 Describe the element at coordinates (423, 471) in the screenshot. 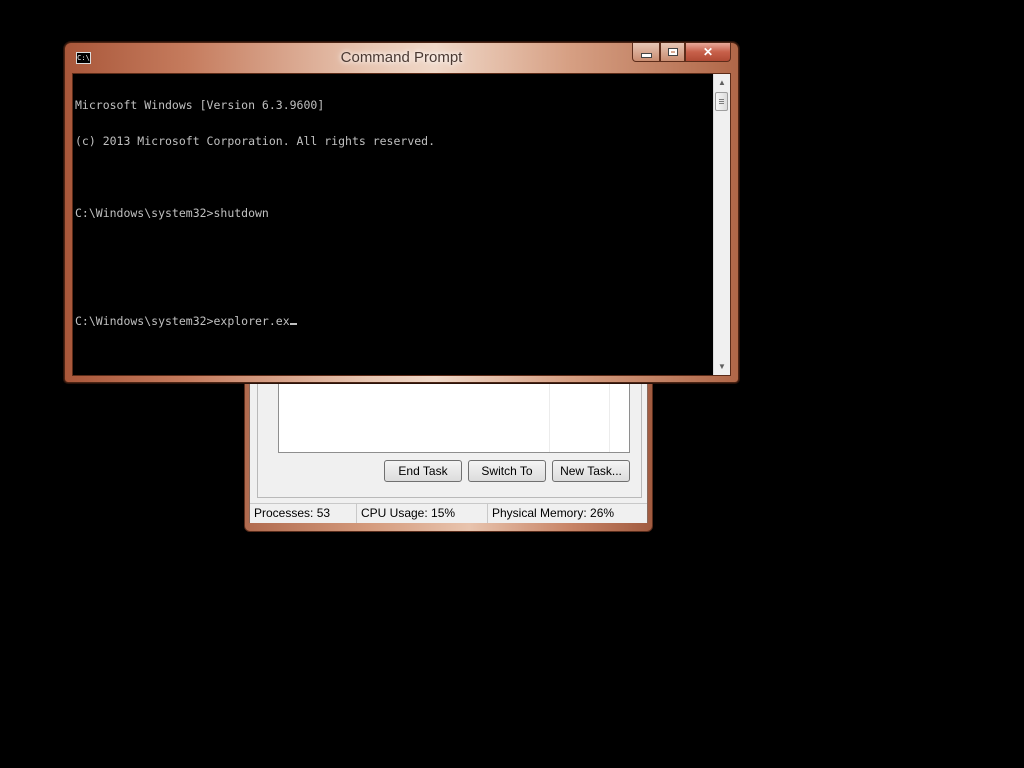

I see `end-task-button: End Task` at that location.